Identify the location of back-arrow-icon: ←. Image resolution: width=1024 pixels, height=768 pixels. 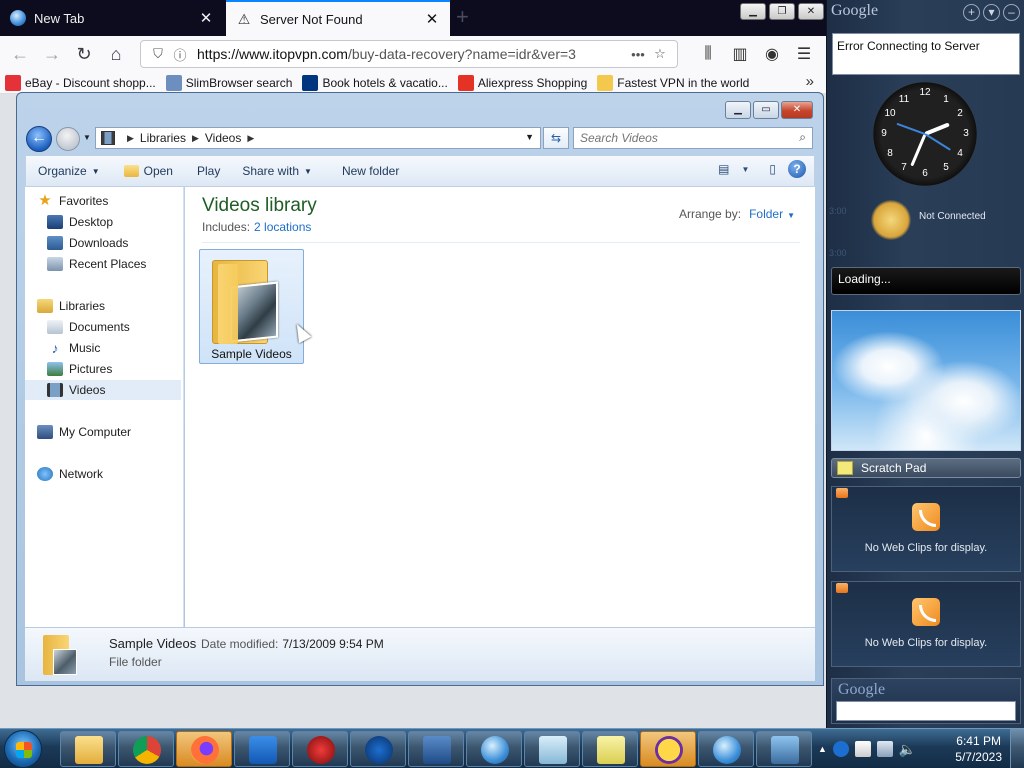
(20, 54).